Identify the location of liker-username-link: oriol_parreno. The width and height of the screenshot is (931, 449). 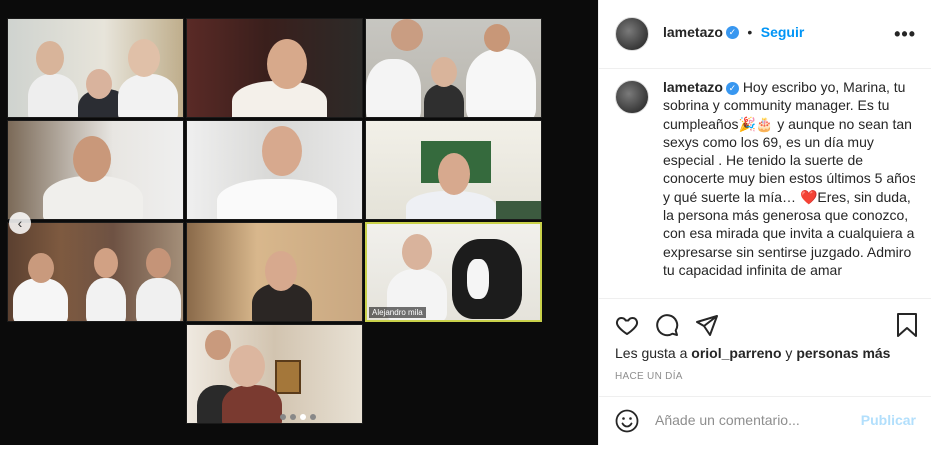
(736, 353).